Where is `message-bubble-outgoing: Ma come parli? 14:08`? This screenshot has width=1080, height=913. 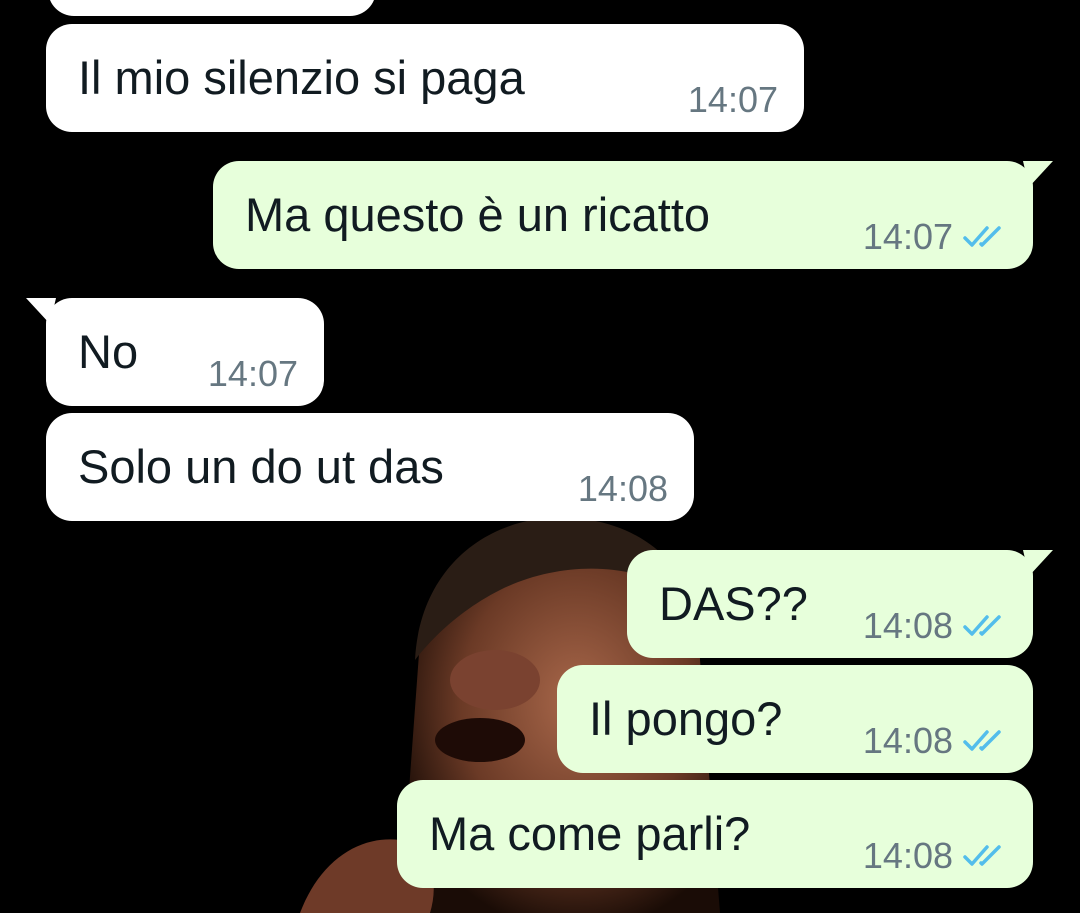
message-bubble-outgoing: Ma come parli? 14:08 is located at coordinates (715, 834).